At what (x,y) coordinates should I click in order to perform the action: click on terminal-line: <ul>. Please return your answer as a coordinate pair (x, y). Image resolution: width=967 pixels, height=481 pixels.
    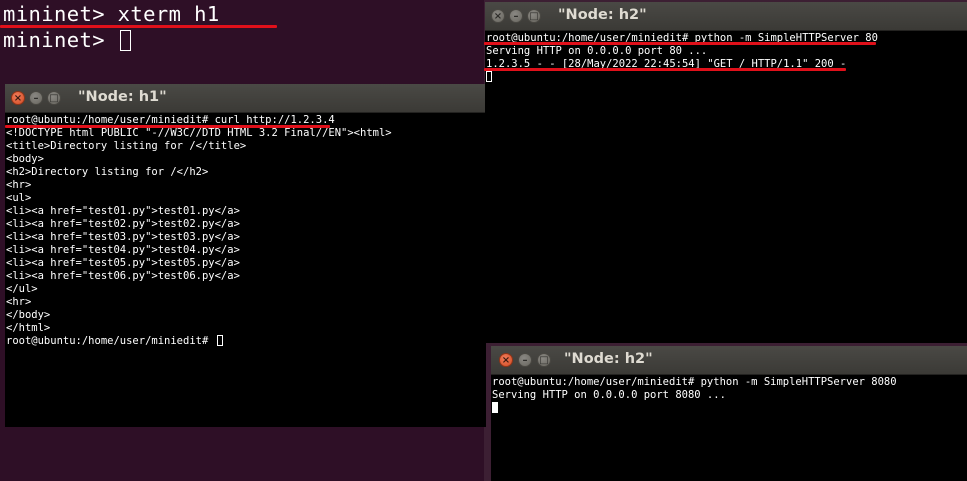
    Looking at the image, I should click on (19, 198).